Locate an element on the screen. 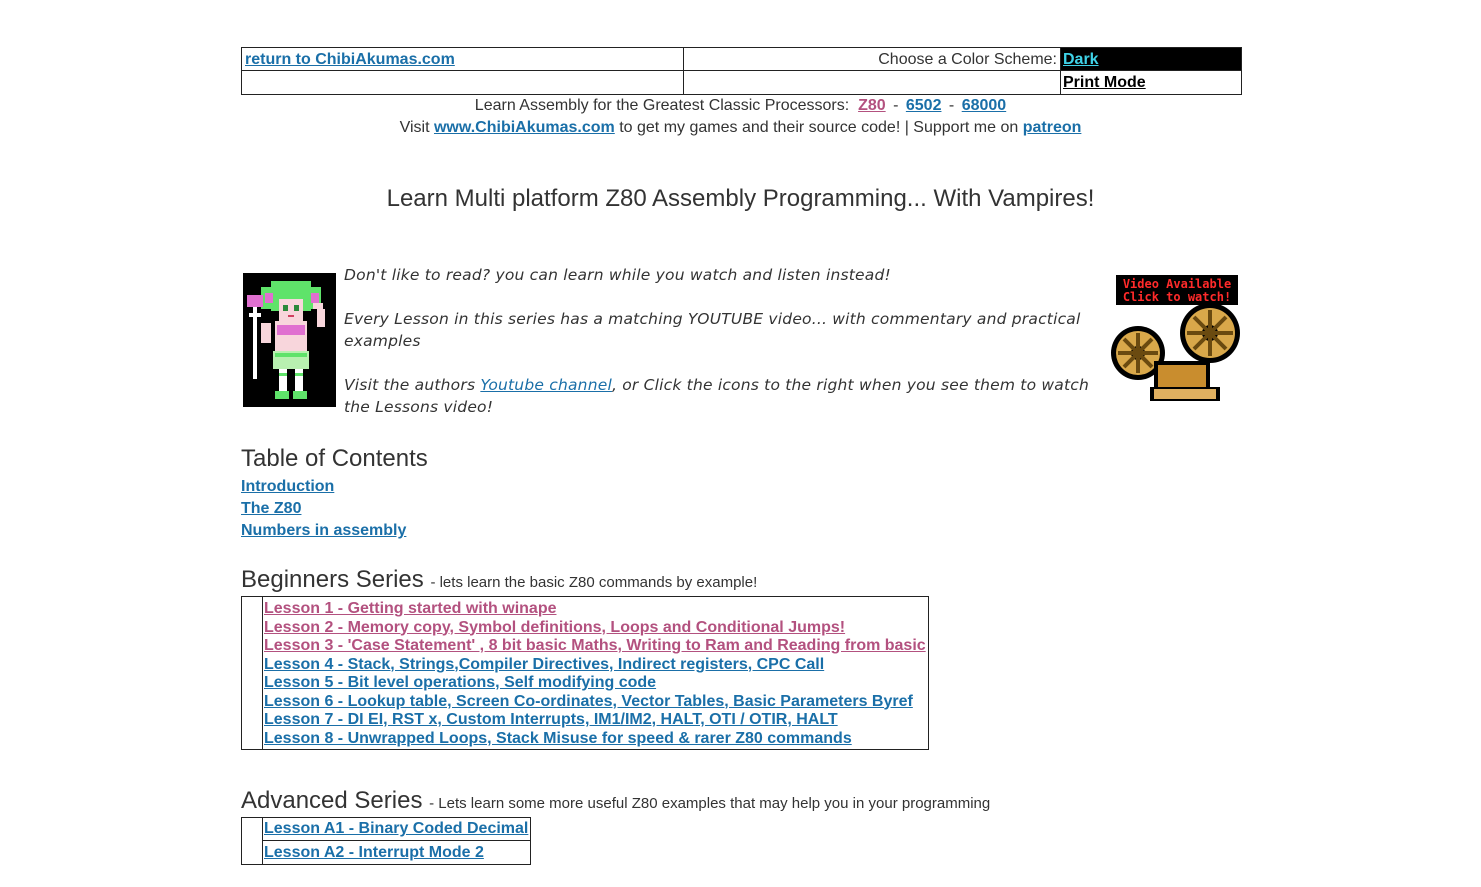 This screenshot has width=1481, height=887. mascot-image is located at coordinates (289, 340).